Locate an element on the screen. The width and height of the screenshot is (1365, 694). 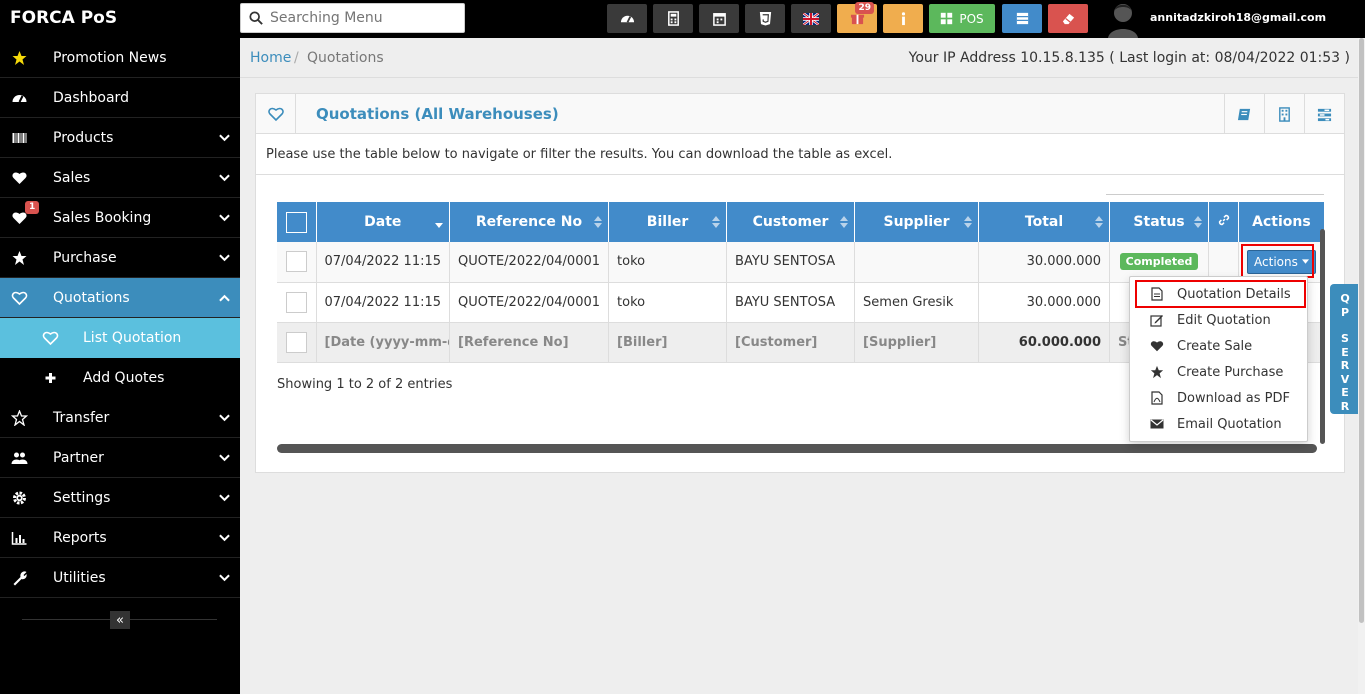
search-input is located at coordinates (362, 18).